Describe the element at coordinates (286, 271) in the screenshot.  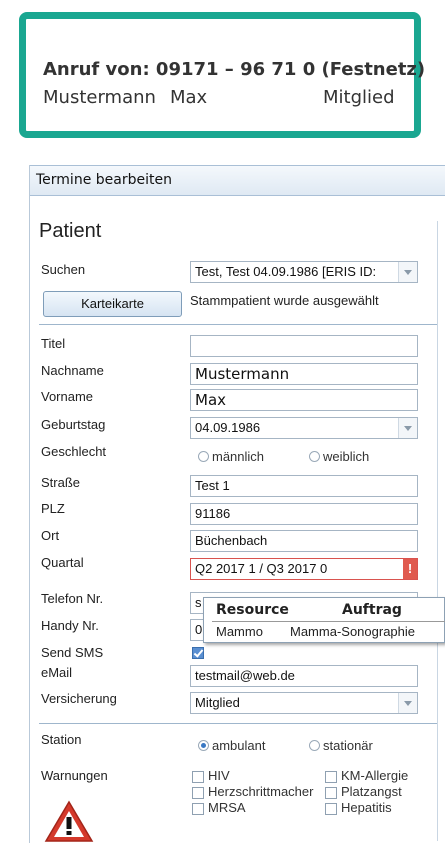
I see `patient-search-value: Test, Test 04.09.1986 [ERIS ID:` at that location.